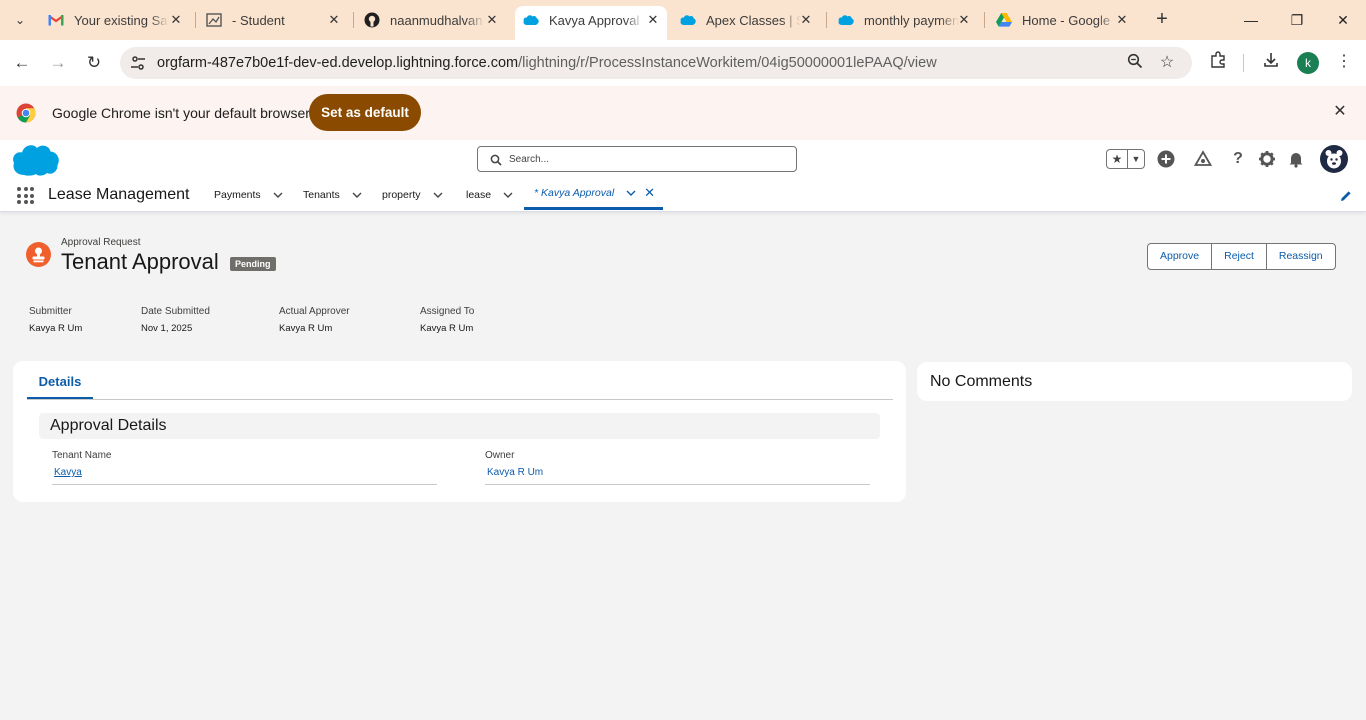 This screenshot has height=720, width=1366. I want to click on reassign-button: Reassign, so click(1300, 256).